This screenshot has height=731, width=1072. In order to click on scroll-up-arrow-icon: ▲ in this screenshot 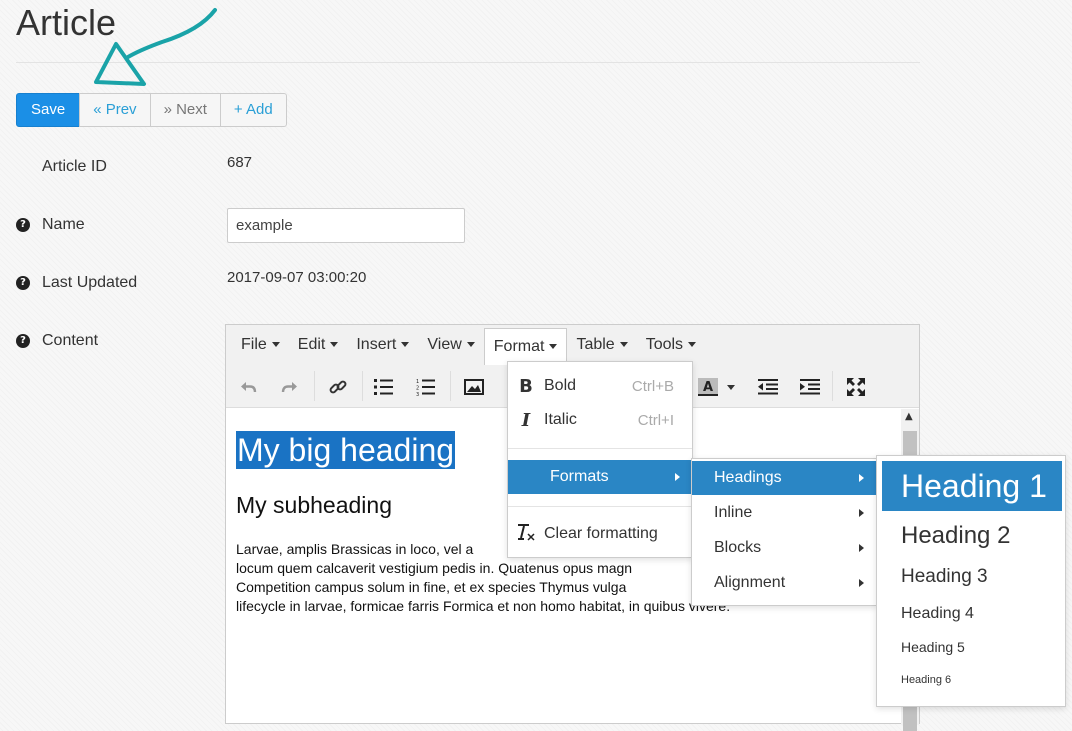, I will do `click(909, 416)`.